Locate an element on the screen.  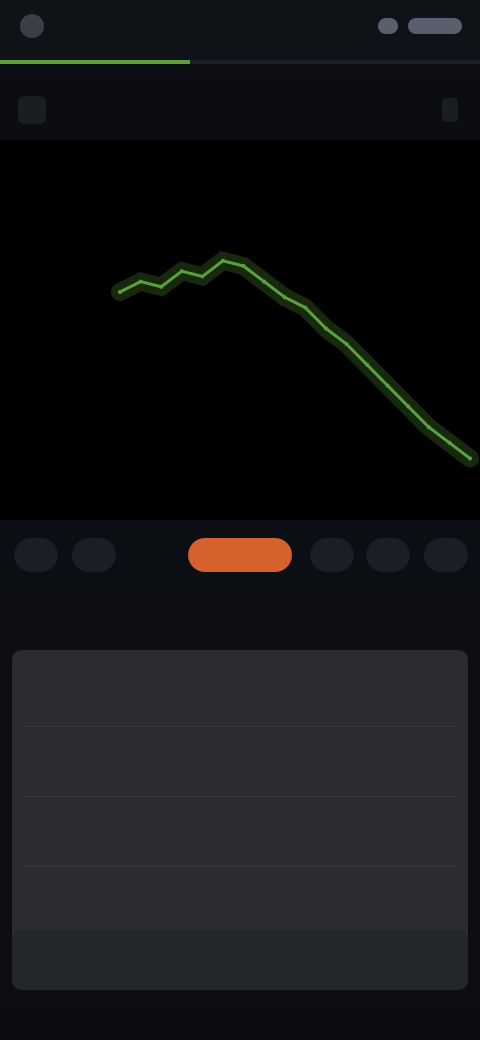
app-icon is located at coordinates (32, 26).